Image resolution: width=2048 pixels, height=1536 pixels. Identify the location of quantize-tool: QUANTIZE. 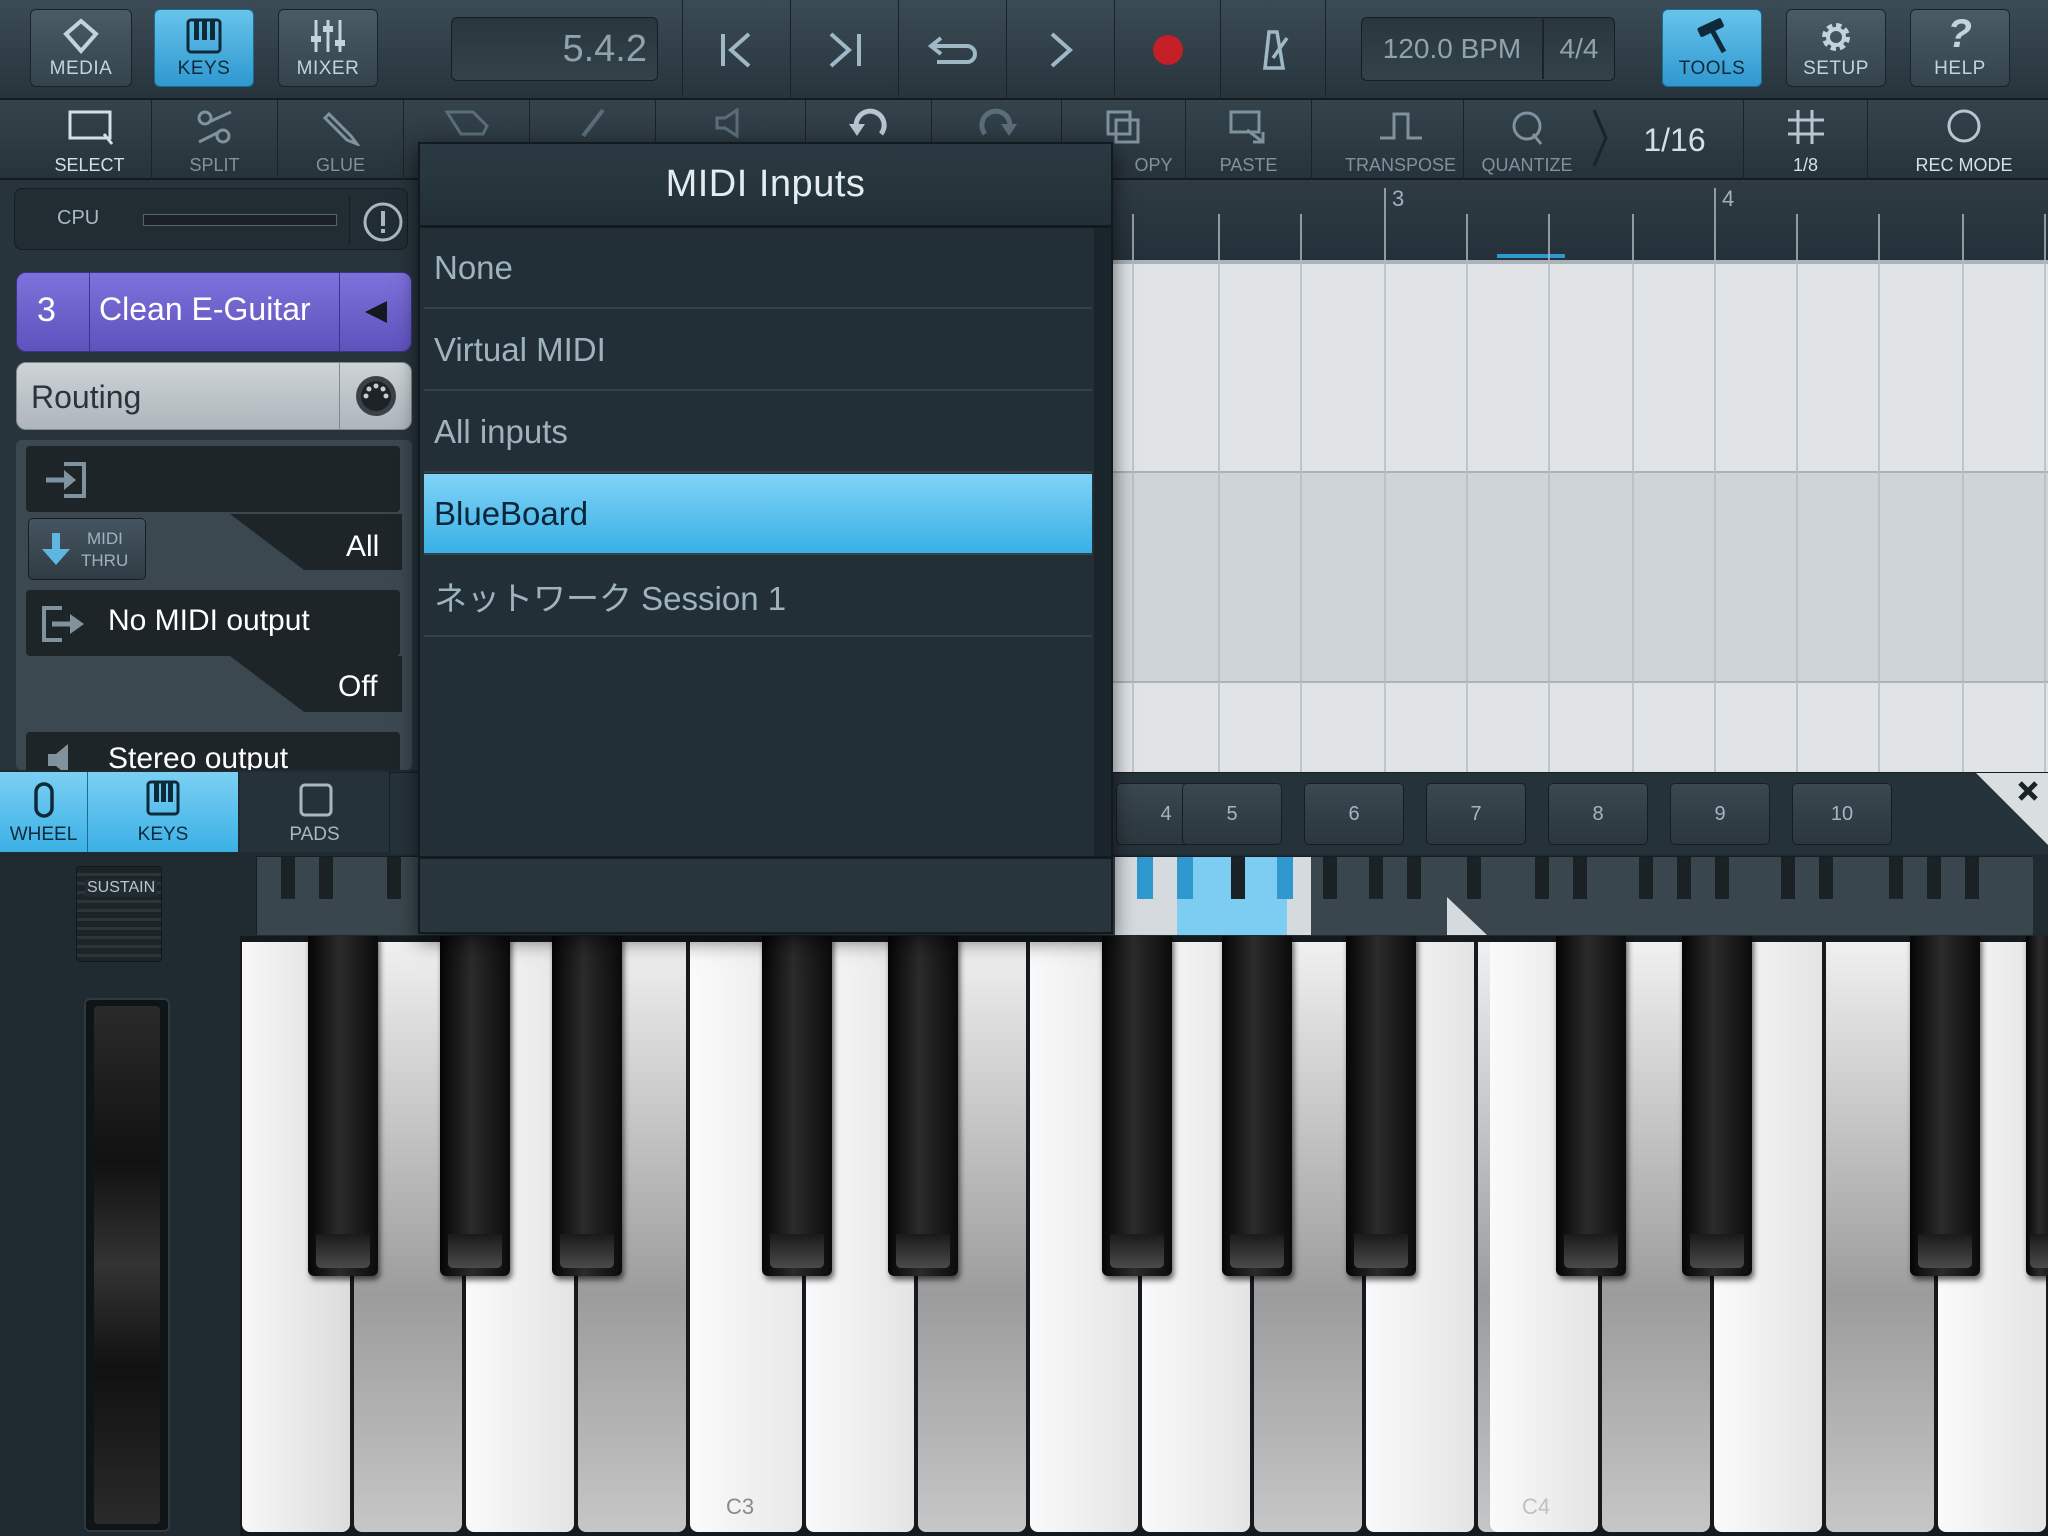
(1527, 140).